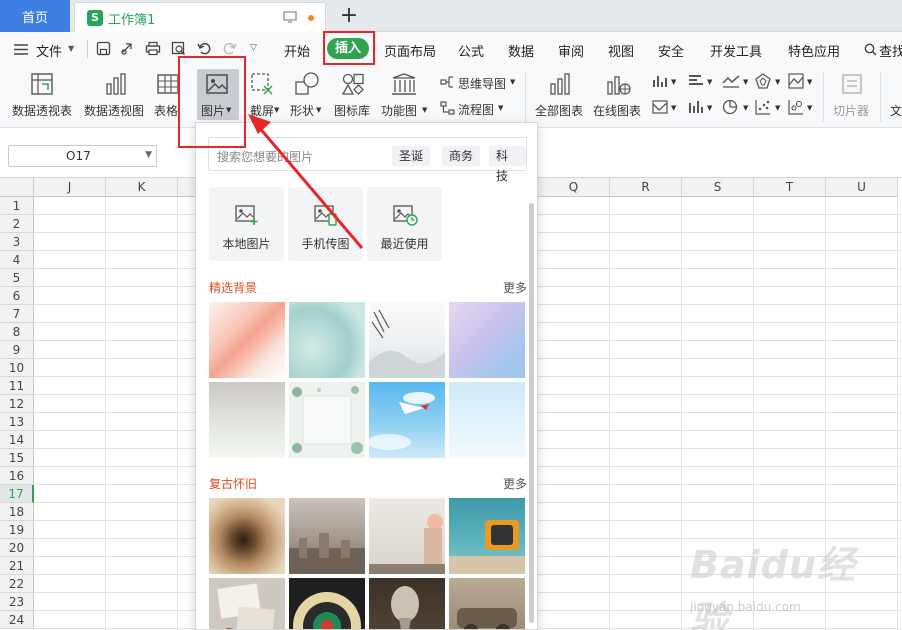 This screenshot has width=902, height=630. I want to click on watermark-brand: Baidu经验, so click(773, 586).